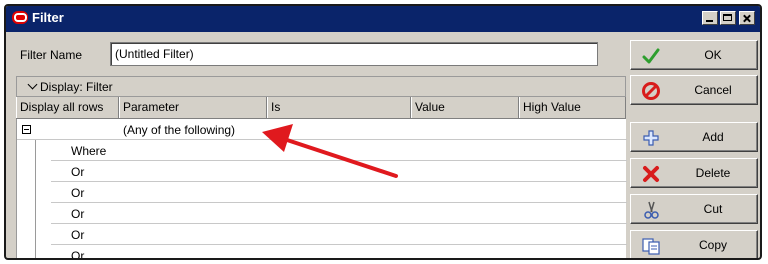 This screenshot has height=264, width=768. I want to click on column-header-value: Value, so click(465, 107).